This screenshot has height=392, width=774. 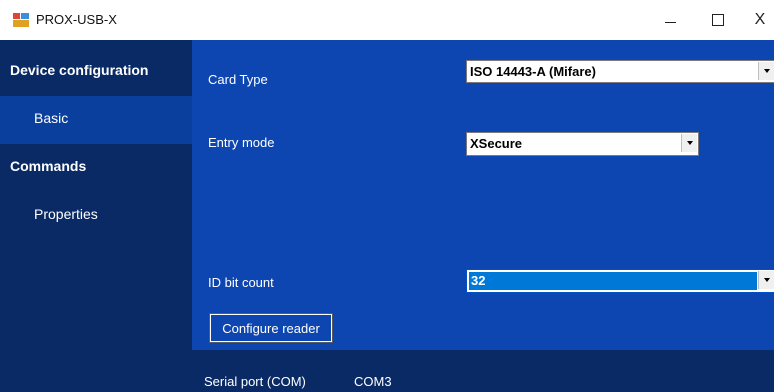 I want to click on configure-reader-button: Configure reader, so click(x=271, y=328).